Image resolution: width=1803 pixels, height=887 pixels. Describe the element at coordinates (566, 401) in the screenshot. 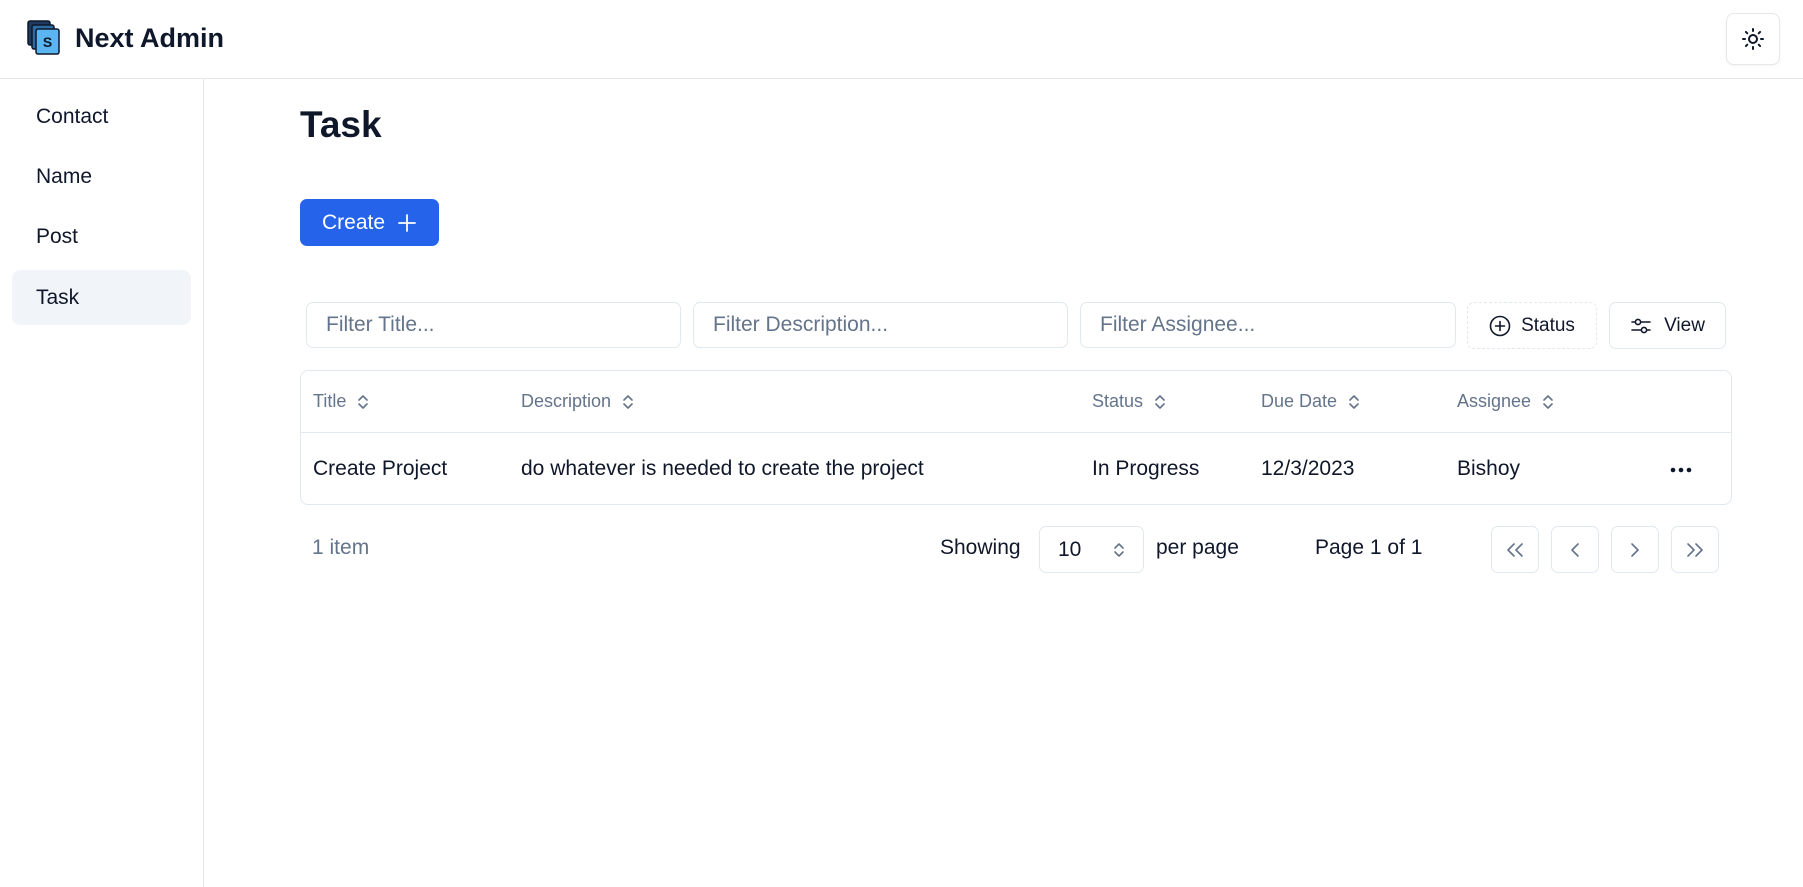

I see `column-header-label: Description` at that location.